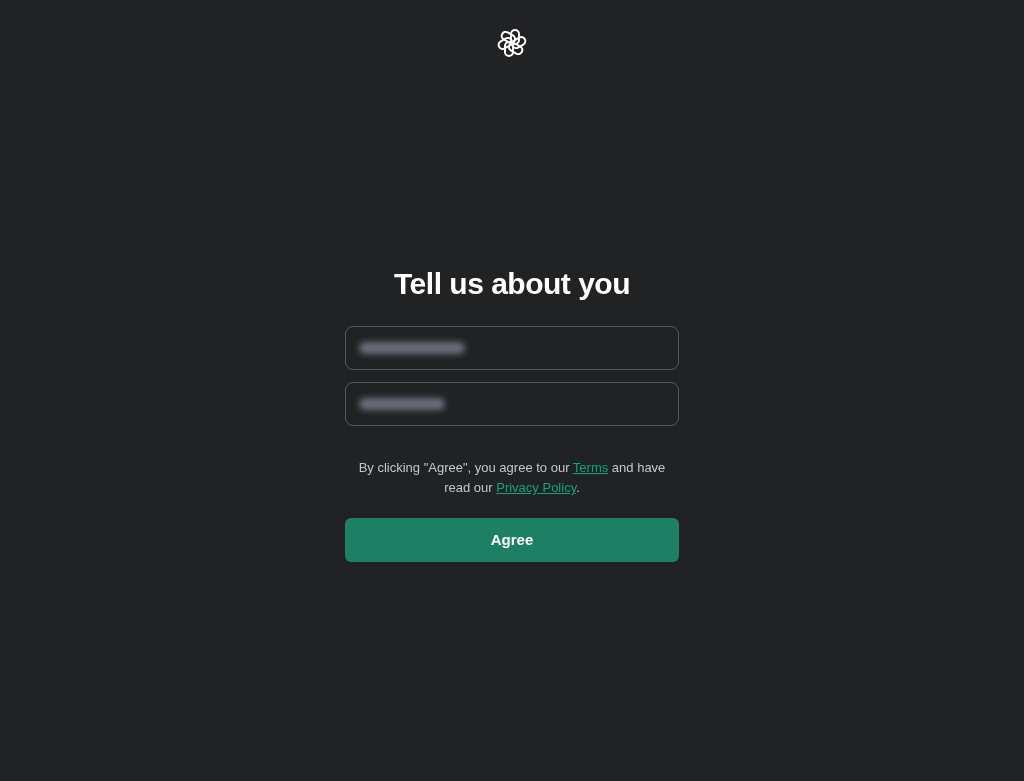  Describe the element at coordinates (512, 540) in the screenshot. I see `agree-button: Agree` at that location.